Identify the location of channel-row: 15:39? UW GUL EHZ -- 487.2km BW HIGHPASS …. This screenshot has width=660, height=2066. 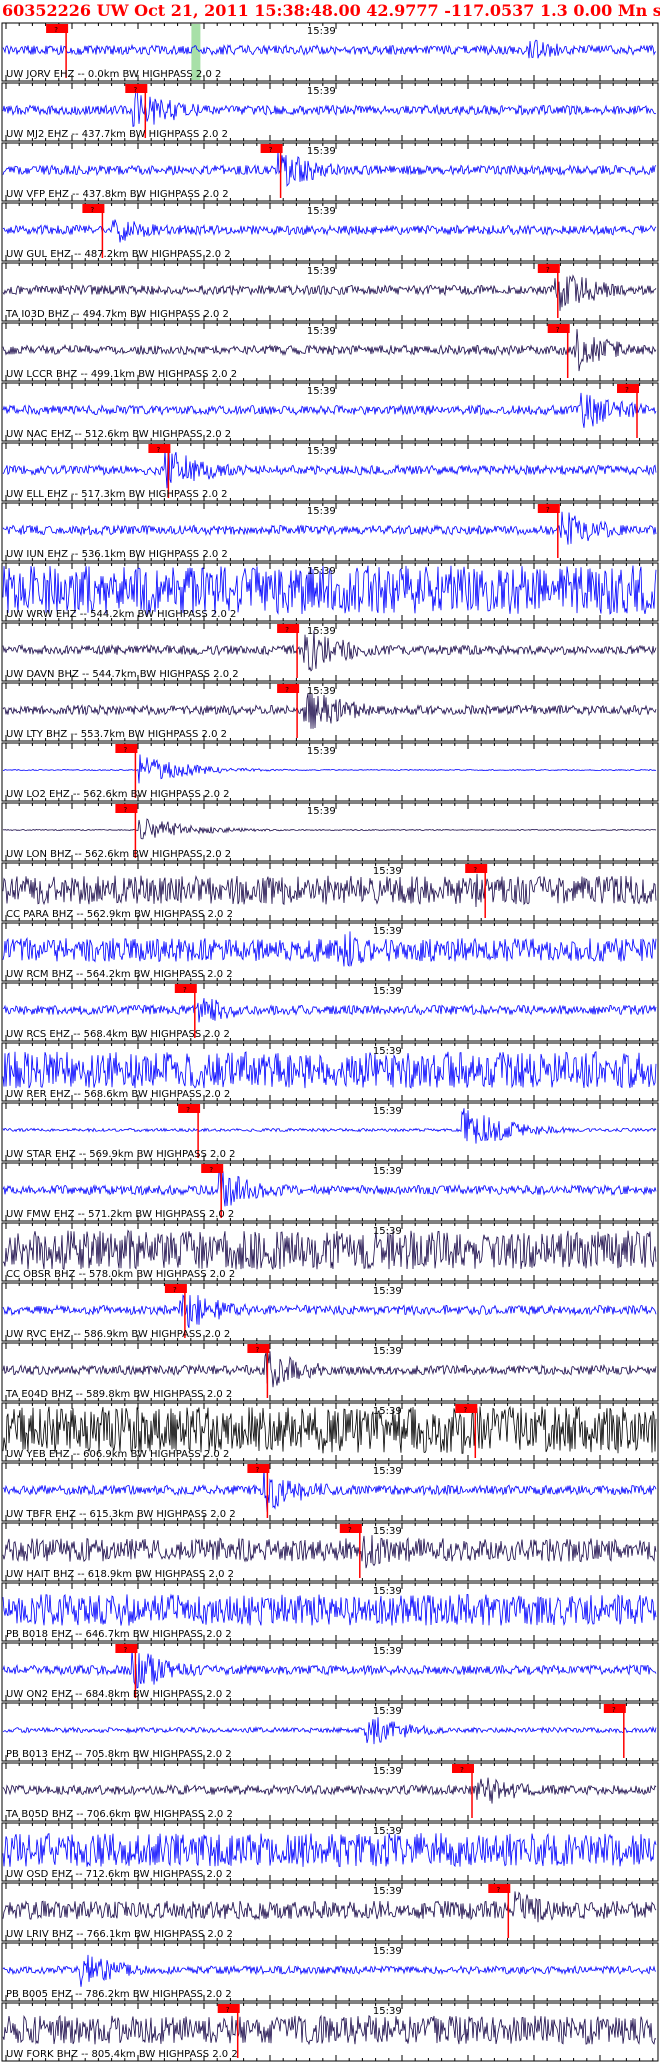
(330, 232).